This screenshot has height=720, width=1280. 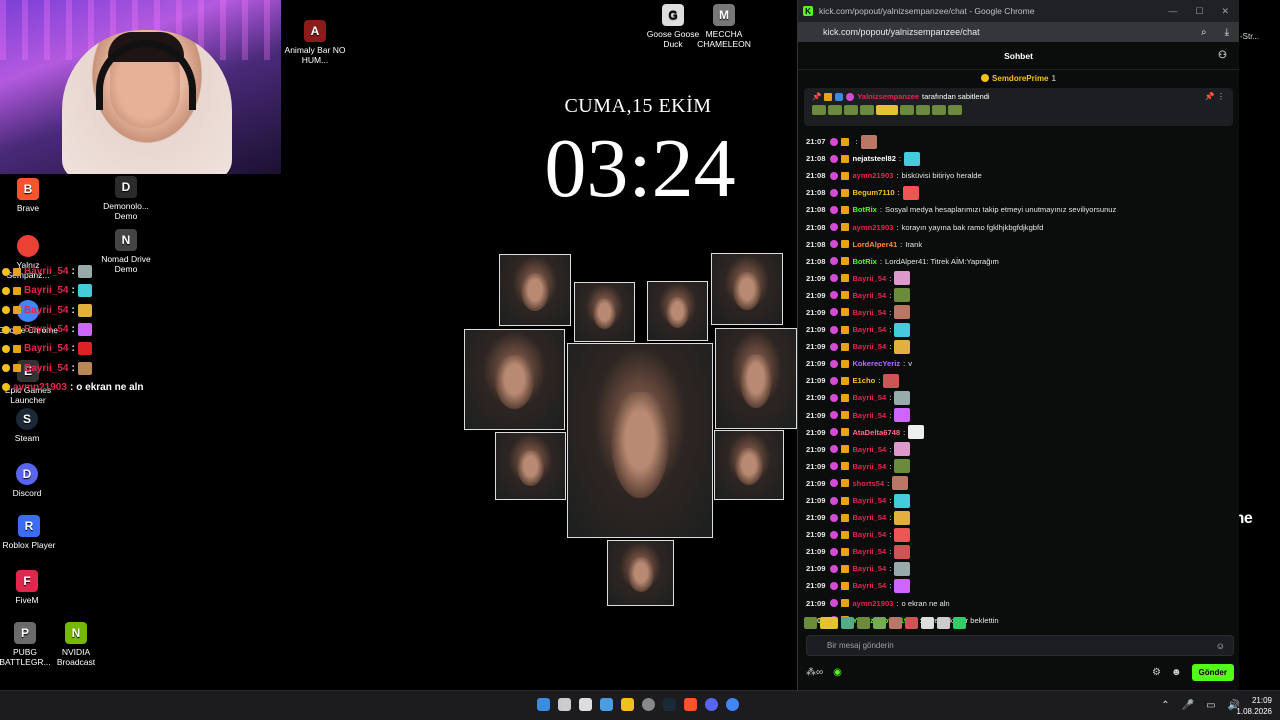 I want to click on message-username: LordAlper41, so click(x=874, y=244).